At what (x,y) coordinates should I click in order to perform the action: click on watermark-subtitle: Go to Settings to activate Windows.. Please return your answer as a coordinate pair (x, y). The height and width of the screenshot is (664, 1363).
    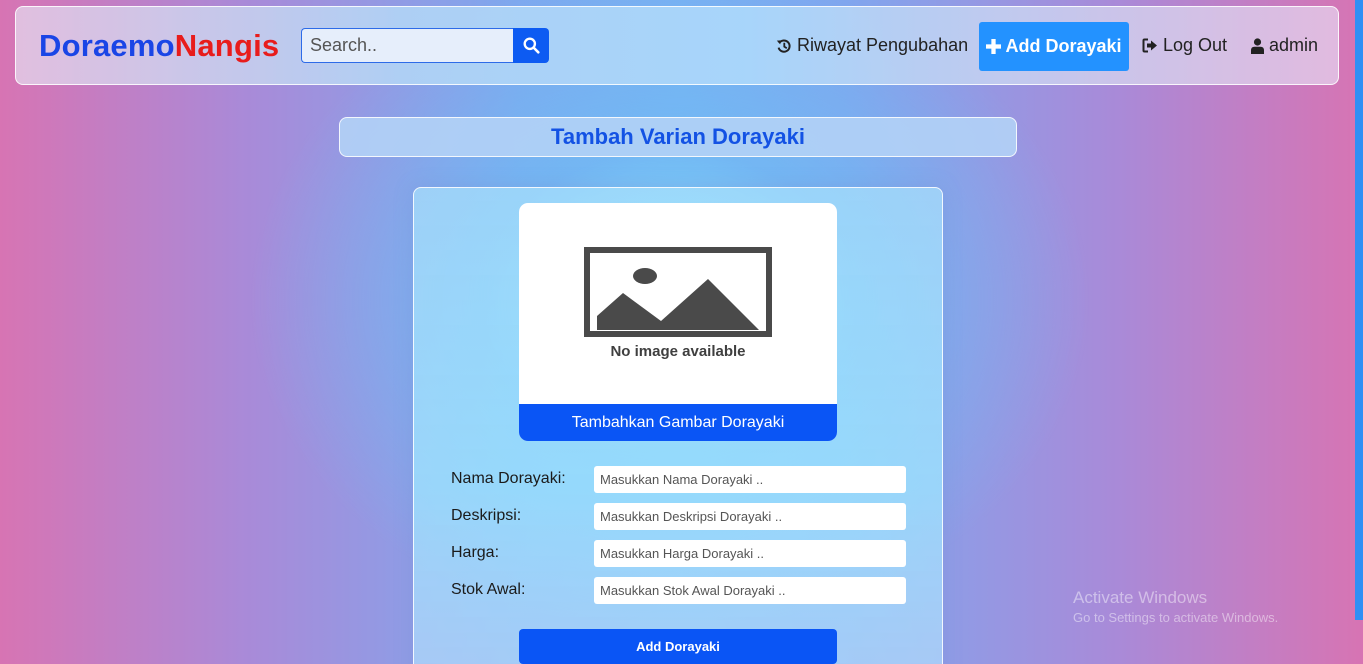
    Looking at the image, I should click on (1176, 617).